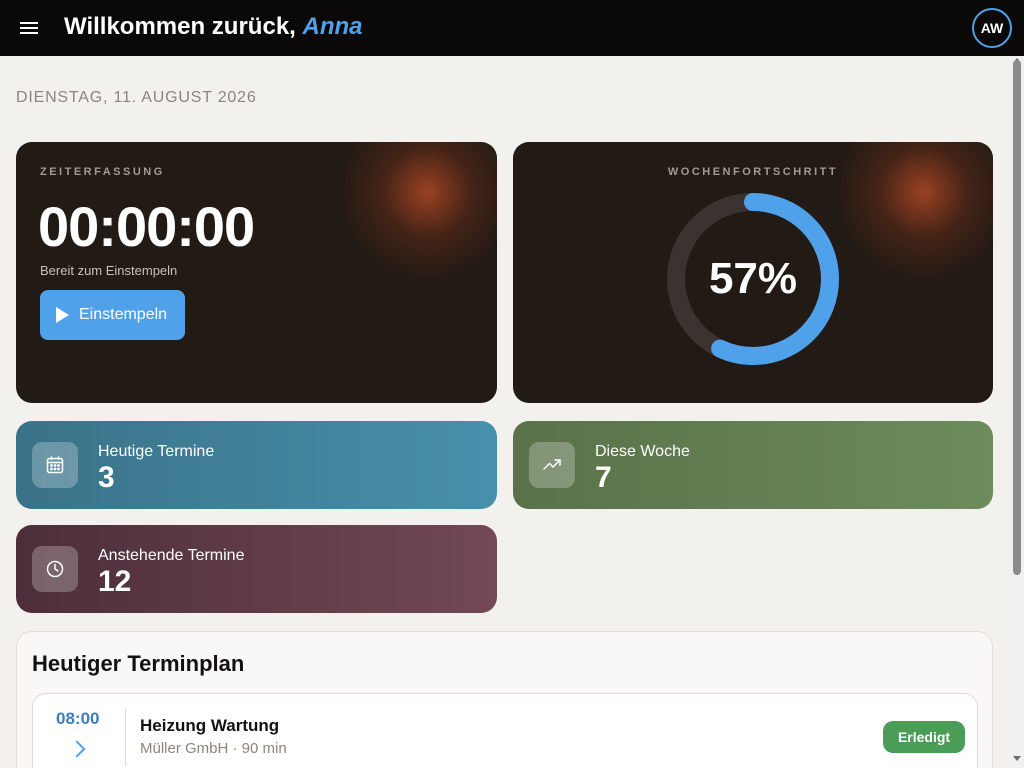 The height and width of the screenshot is (768, 1024). I want to click on trending-up-icon, so click(552, 465).